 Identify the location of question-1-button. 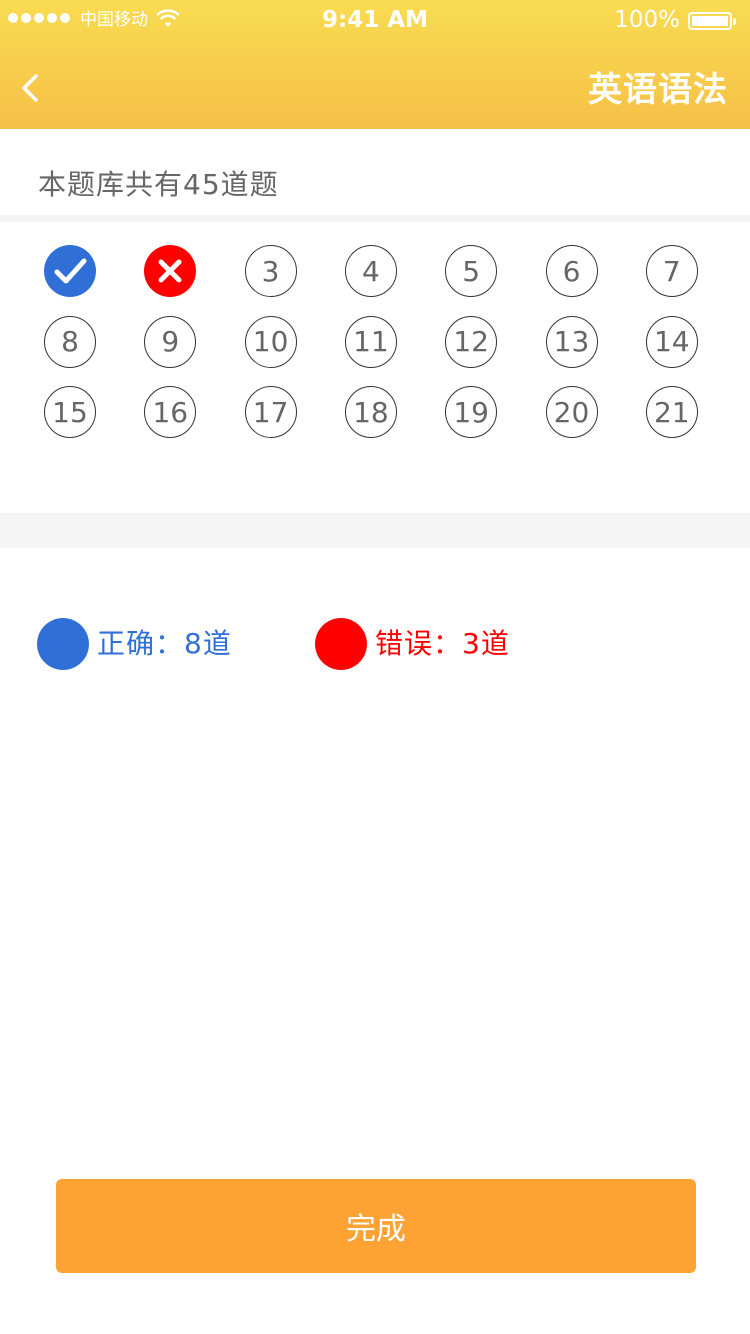
(70, 271).